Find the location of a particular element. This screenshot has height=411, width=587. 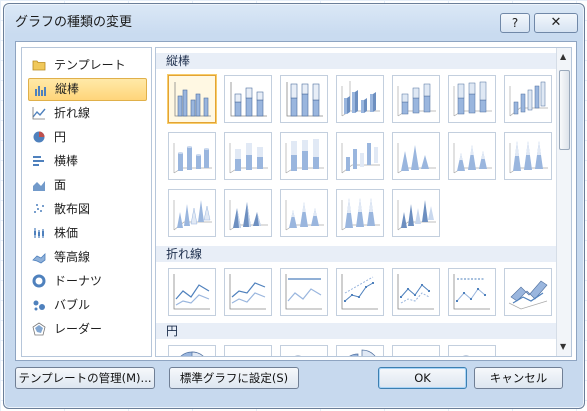

chart-thumb-clustered-cylinder is located at coordinates (192, 156).